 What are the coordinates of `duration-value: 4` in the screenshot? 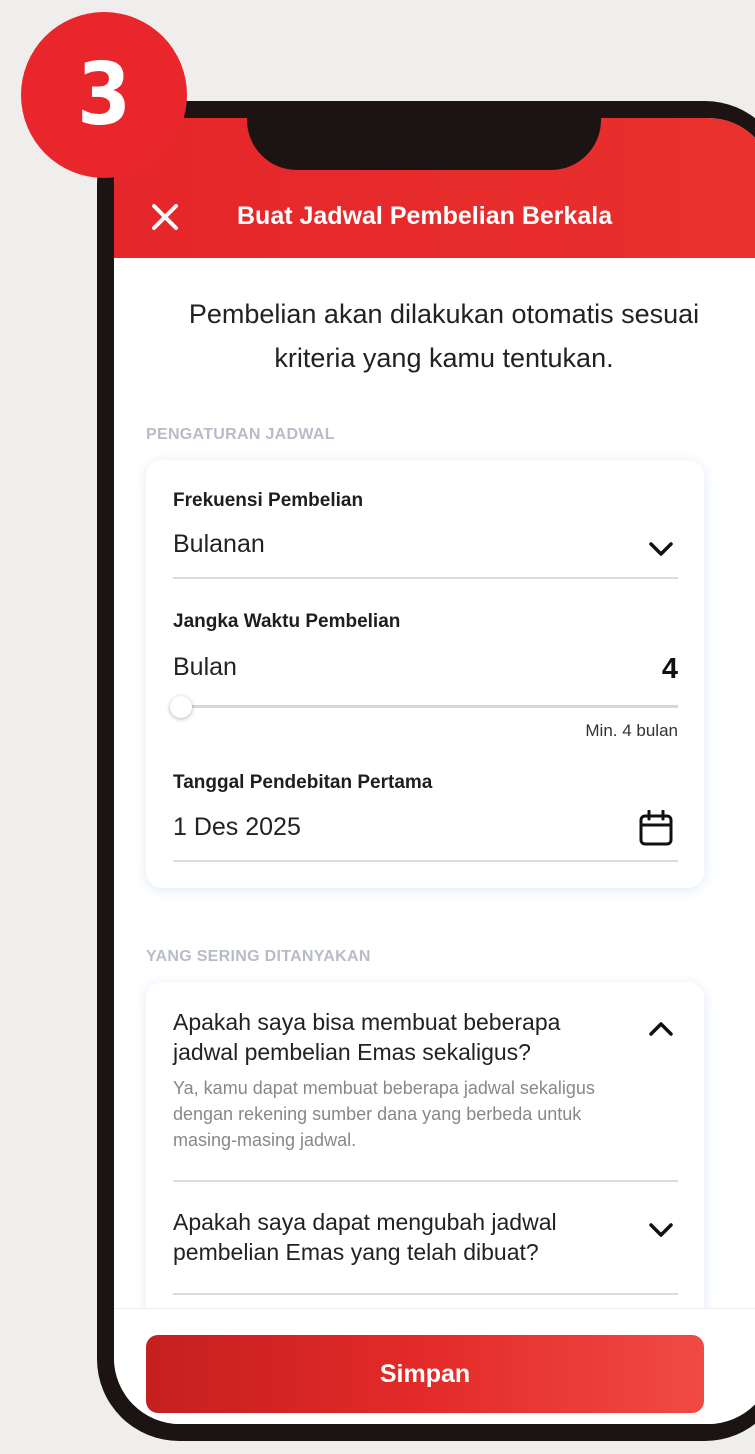 It's located at (669, 669).